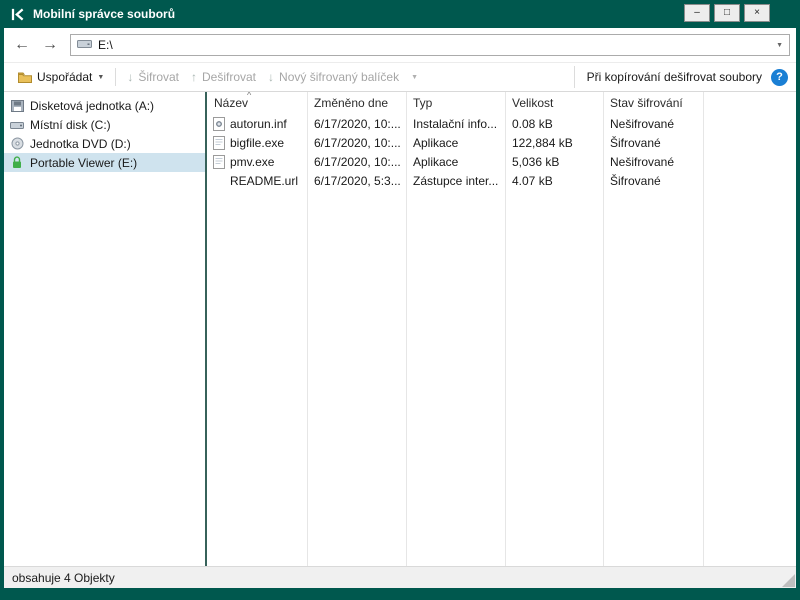 The height and width of the screenshot is (600, 800). I want to click on kaspersky-logo-icon, so click(17, 14).